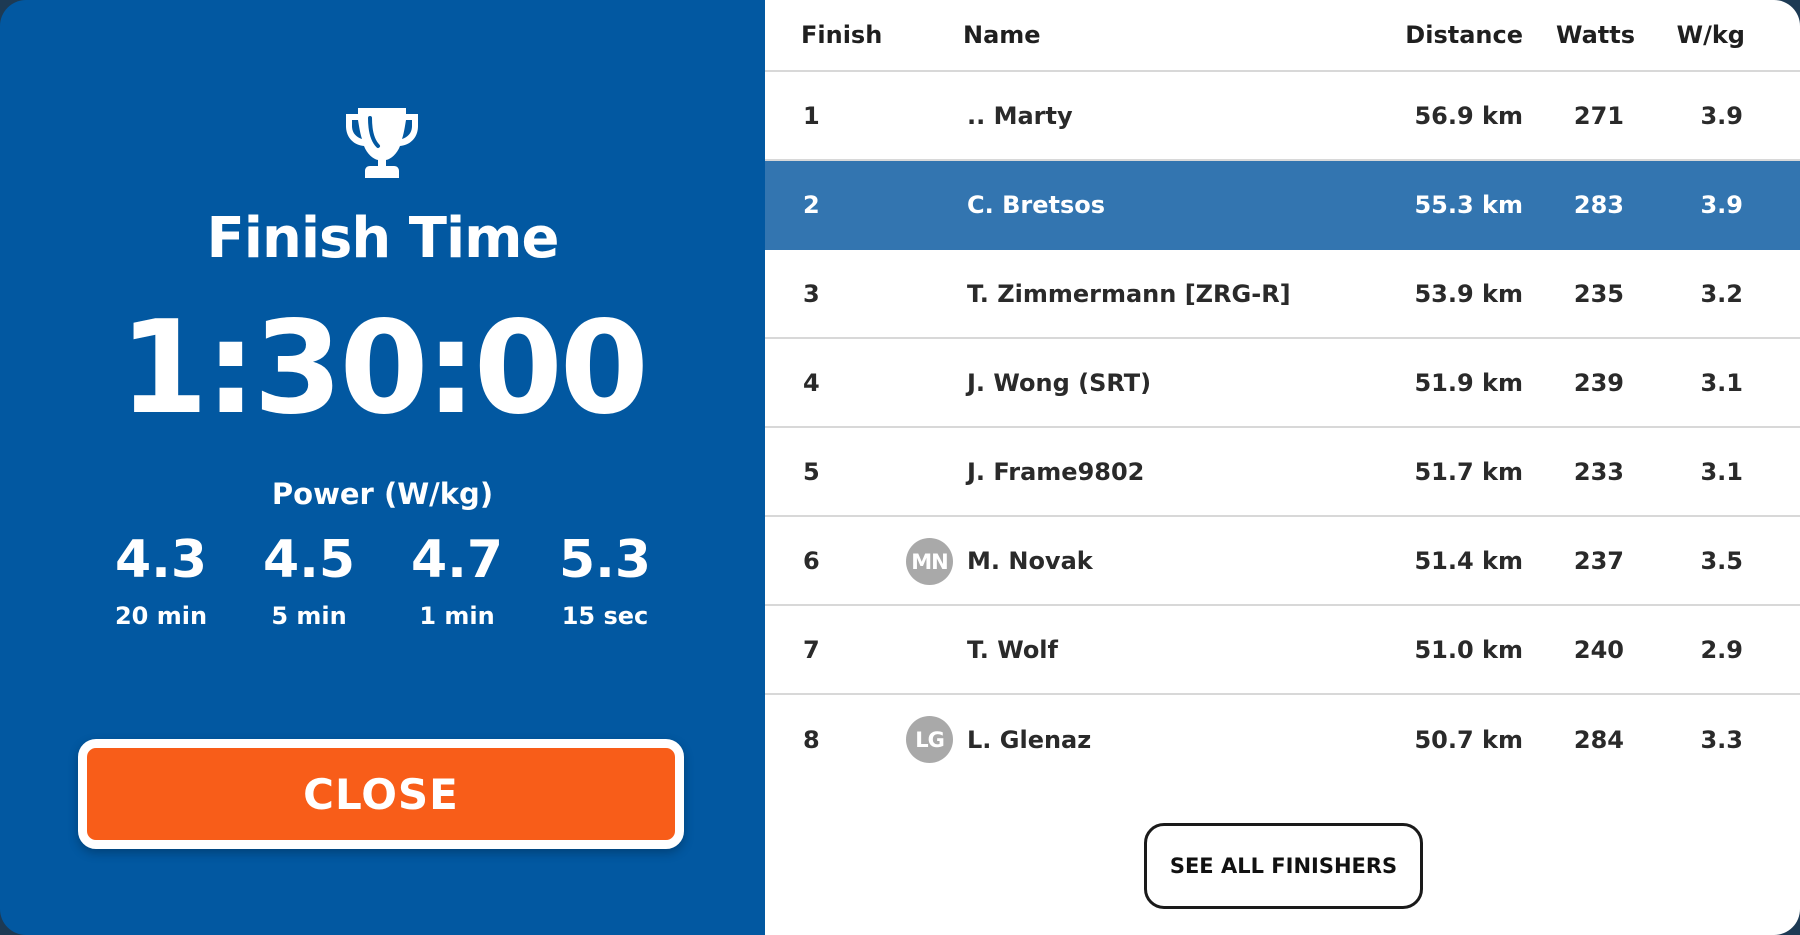 The width and height of the screenshot is (1800, 935). I want to click on row-watts: 233, so click(1598, 471).